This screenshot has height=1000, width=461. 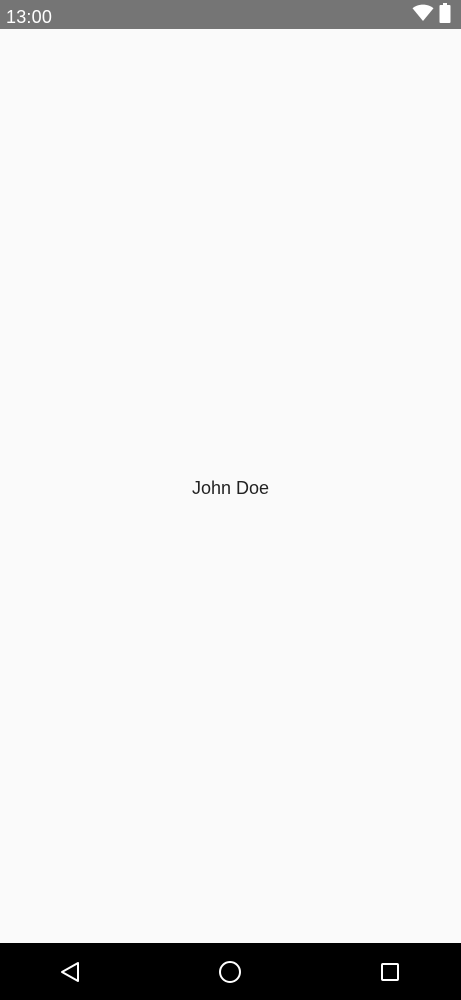 I want to click on status-bar: 13:00, so click(x=230, y=14).